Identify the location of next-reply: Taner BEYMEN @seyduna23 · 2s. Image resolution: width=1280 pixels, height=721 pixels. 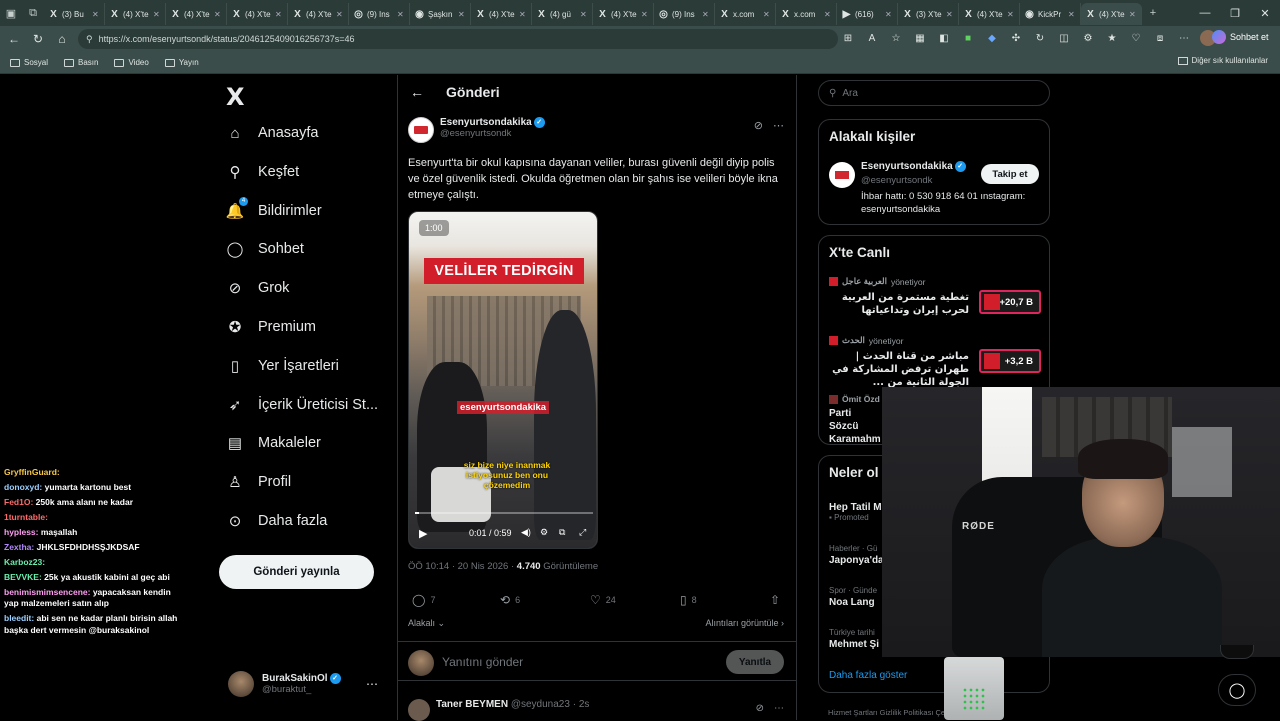
(498, 710).